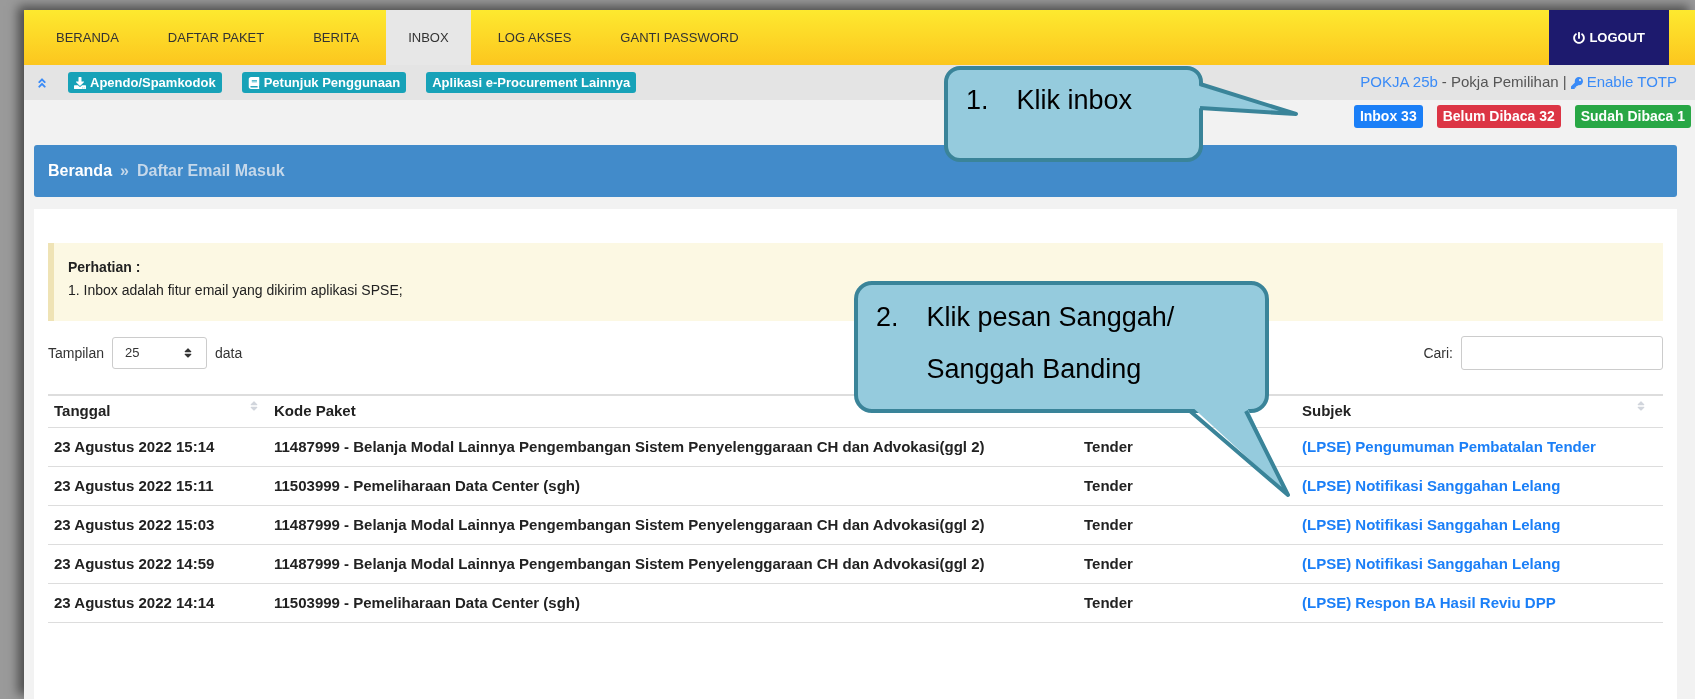 This screenshot has height=699, width=1695. I want to click on table-cell-text: 23 Agustus 2022 14:59, so click(134, 564).